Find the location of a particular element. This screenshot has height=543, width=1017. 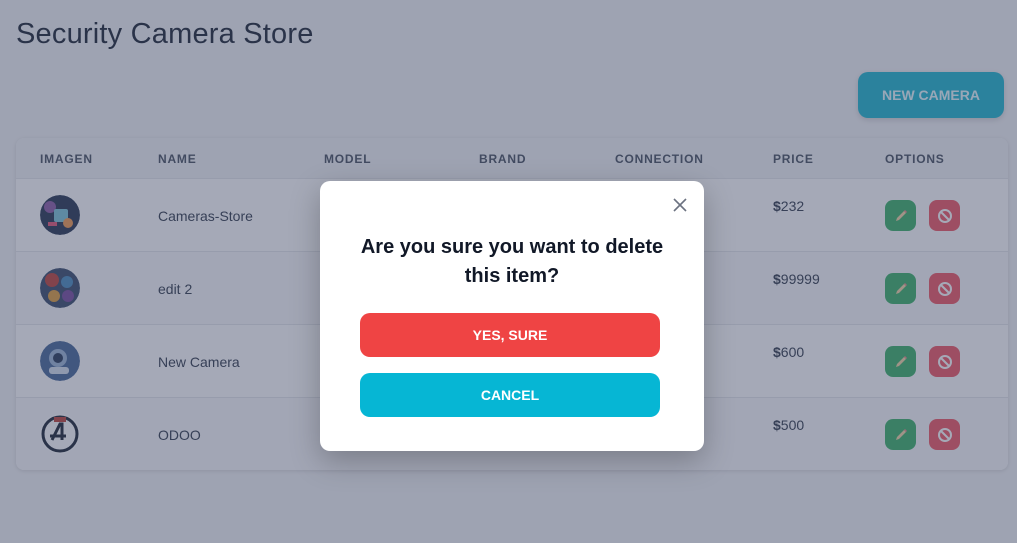

confirm-delete-button: YES, SURE is located at coordinates (510, 335).